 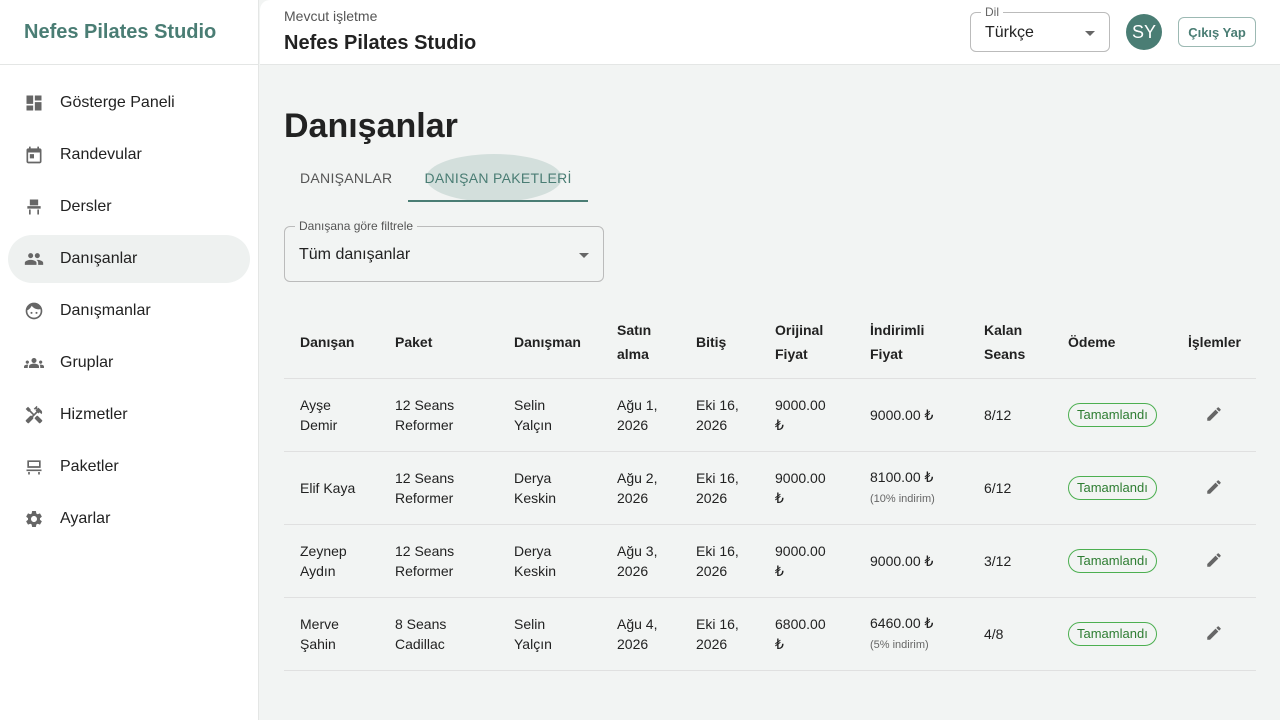 I want to click on cell-client: Elif Kaya, so click(x=331, y=488).